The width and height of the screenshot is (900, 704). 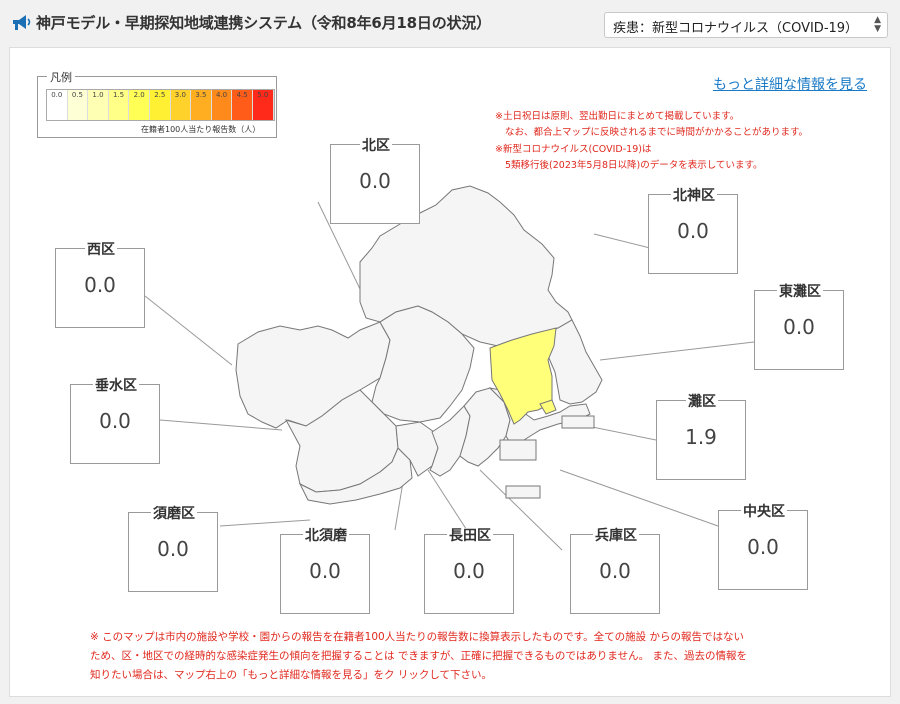 I want to click on legend-tick-label: 5.0, so click(x=263, y=95).